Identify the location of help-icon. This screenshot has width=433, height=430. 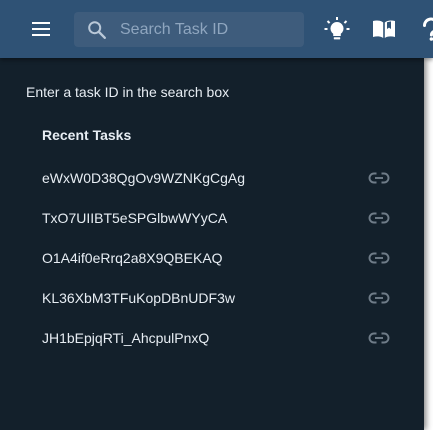
(428, 29).